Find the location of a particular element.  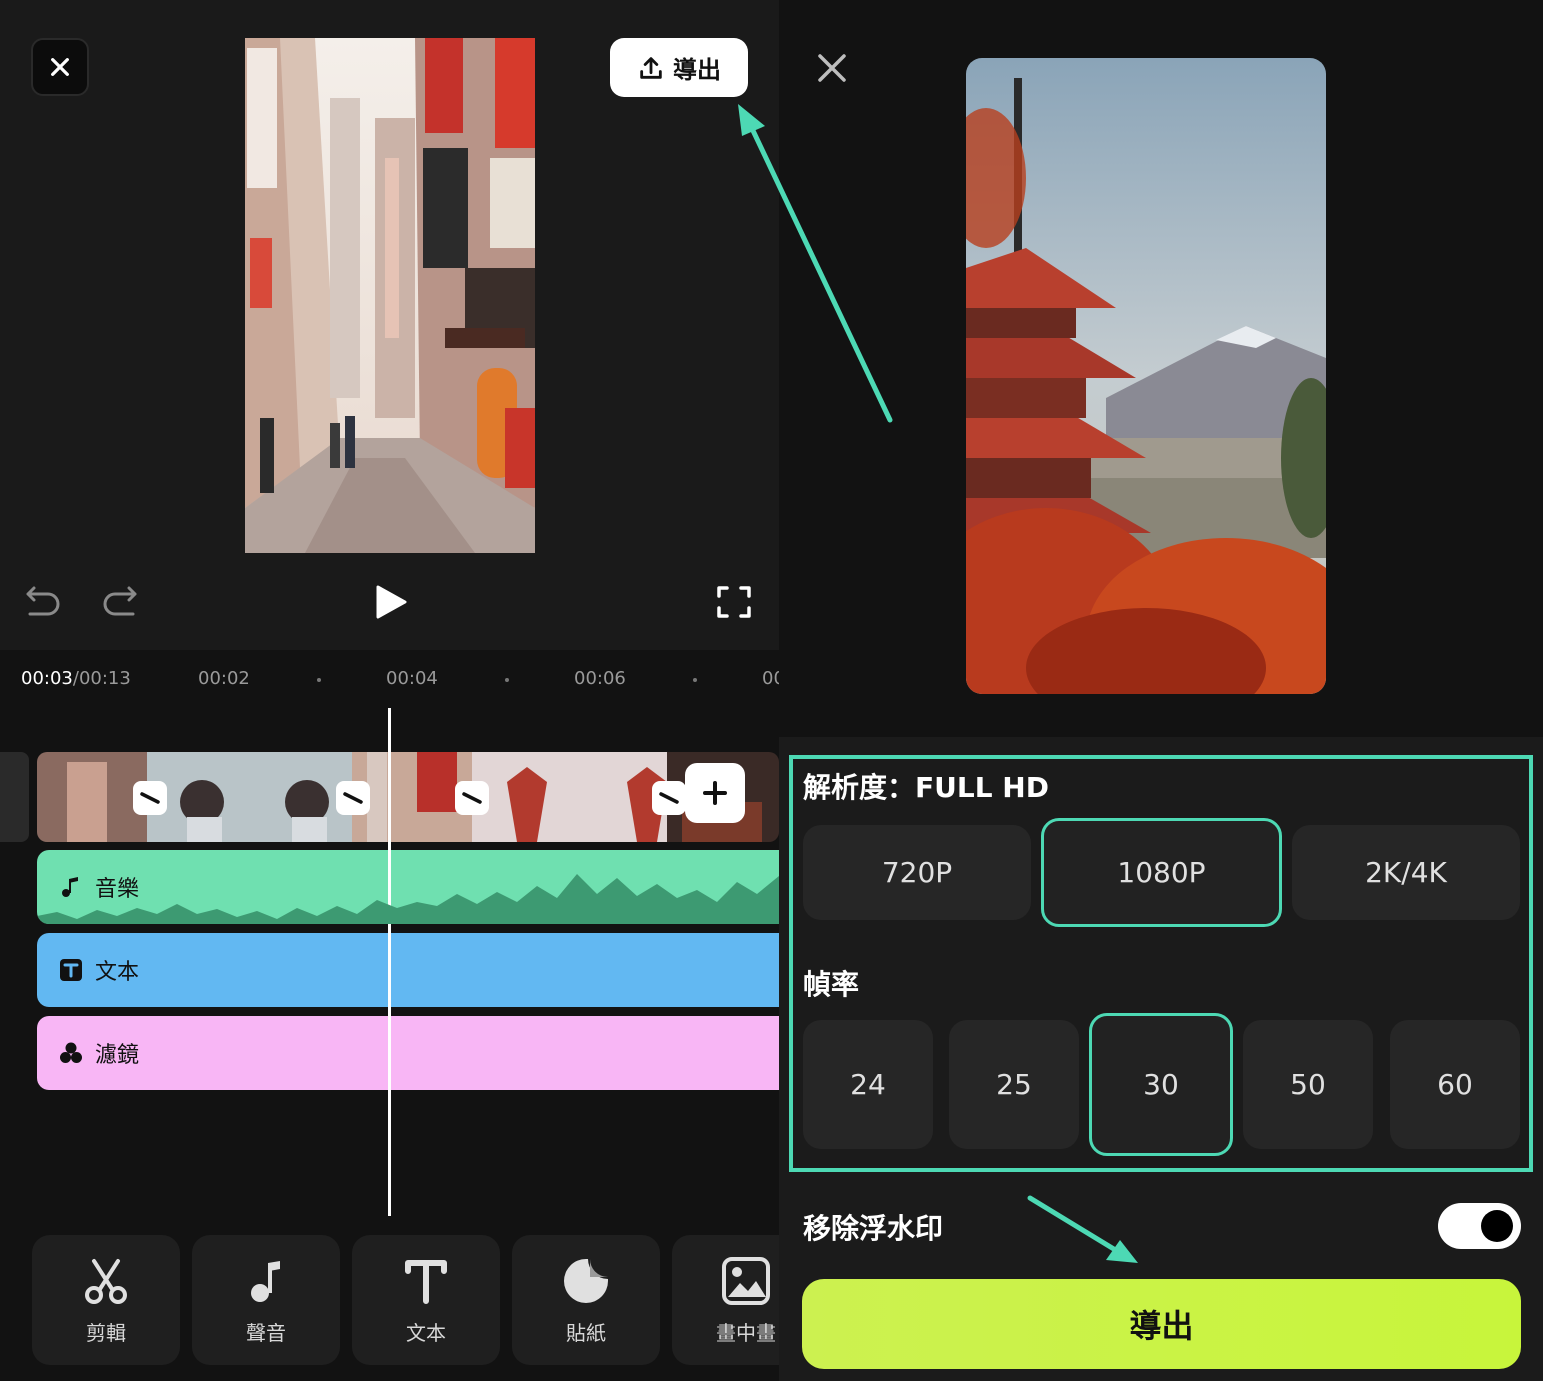

filter-icon is located at coordinates (71, 1052).